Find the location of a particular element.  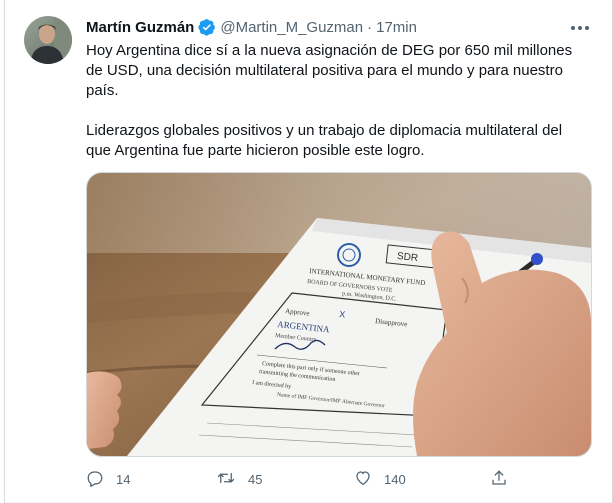

share-icon is located at coordinates (499, 479).